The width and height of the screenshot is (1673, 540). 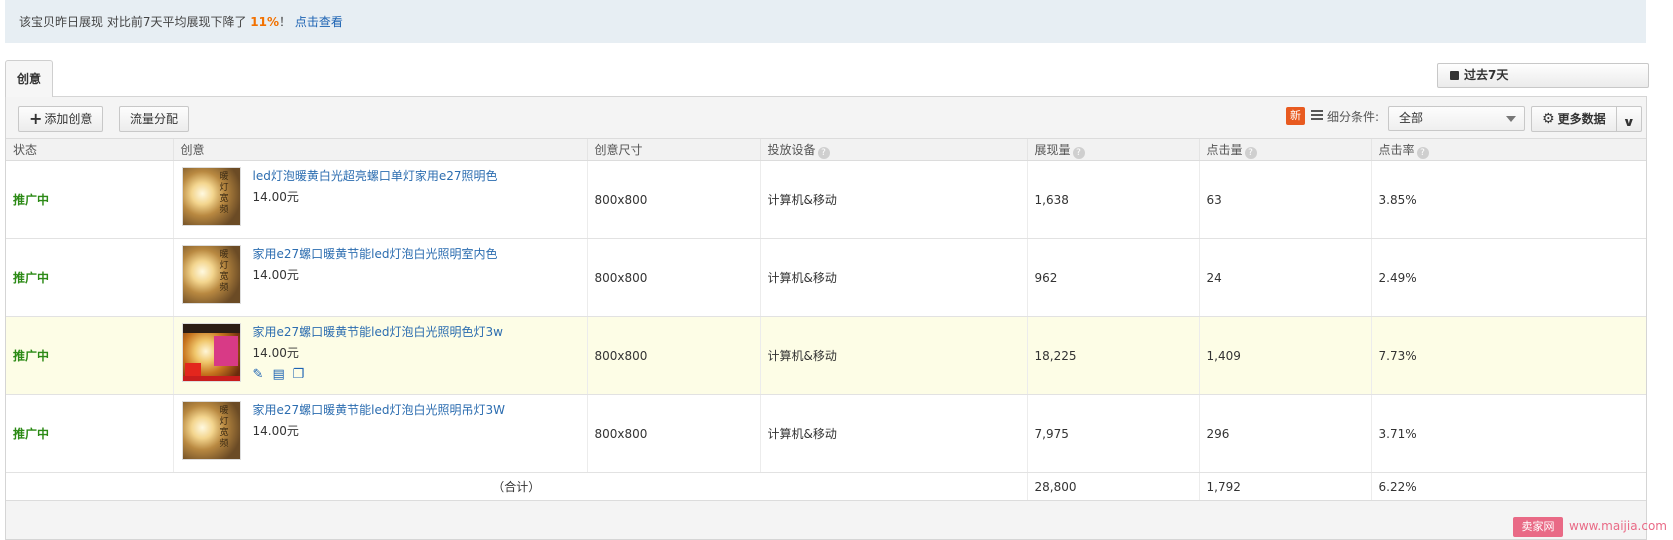 I want to click on total-impressions: 28,800, so click(x=1112, y=486).